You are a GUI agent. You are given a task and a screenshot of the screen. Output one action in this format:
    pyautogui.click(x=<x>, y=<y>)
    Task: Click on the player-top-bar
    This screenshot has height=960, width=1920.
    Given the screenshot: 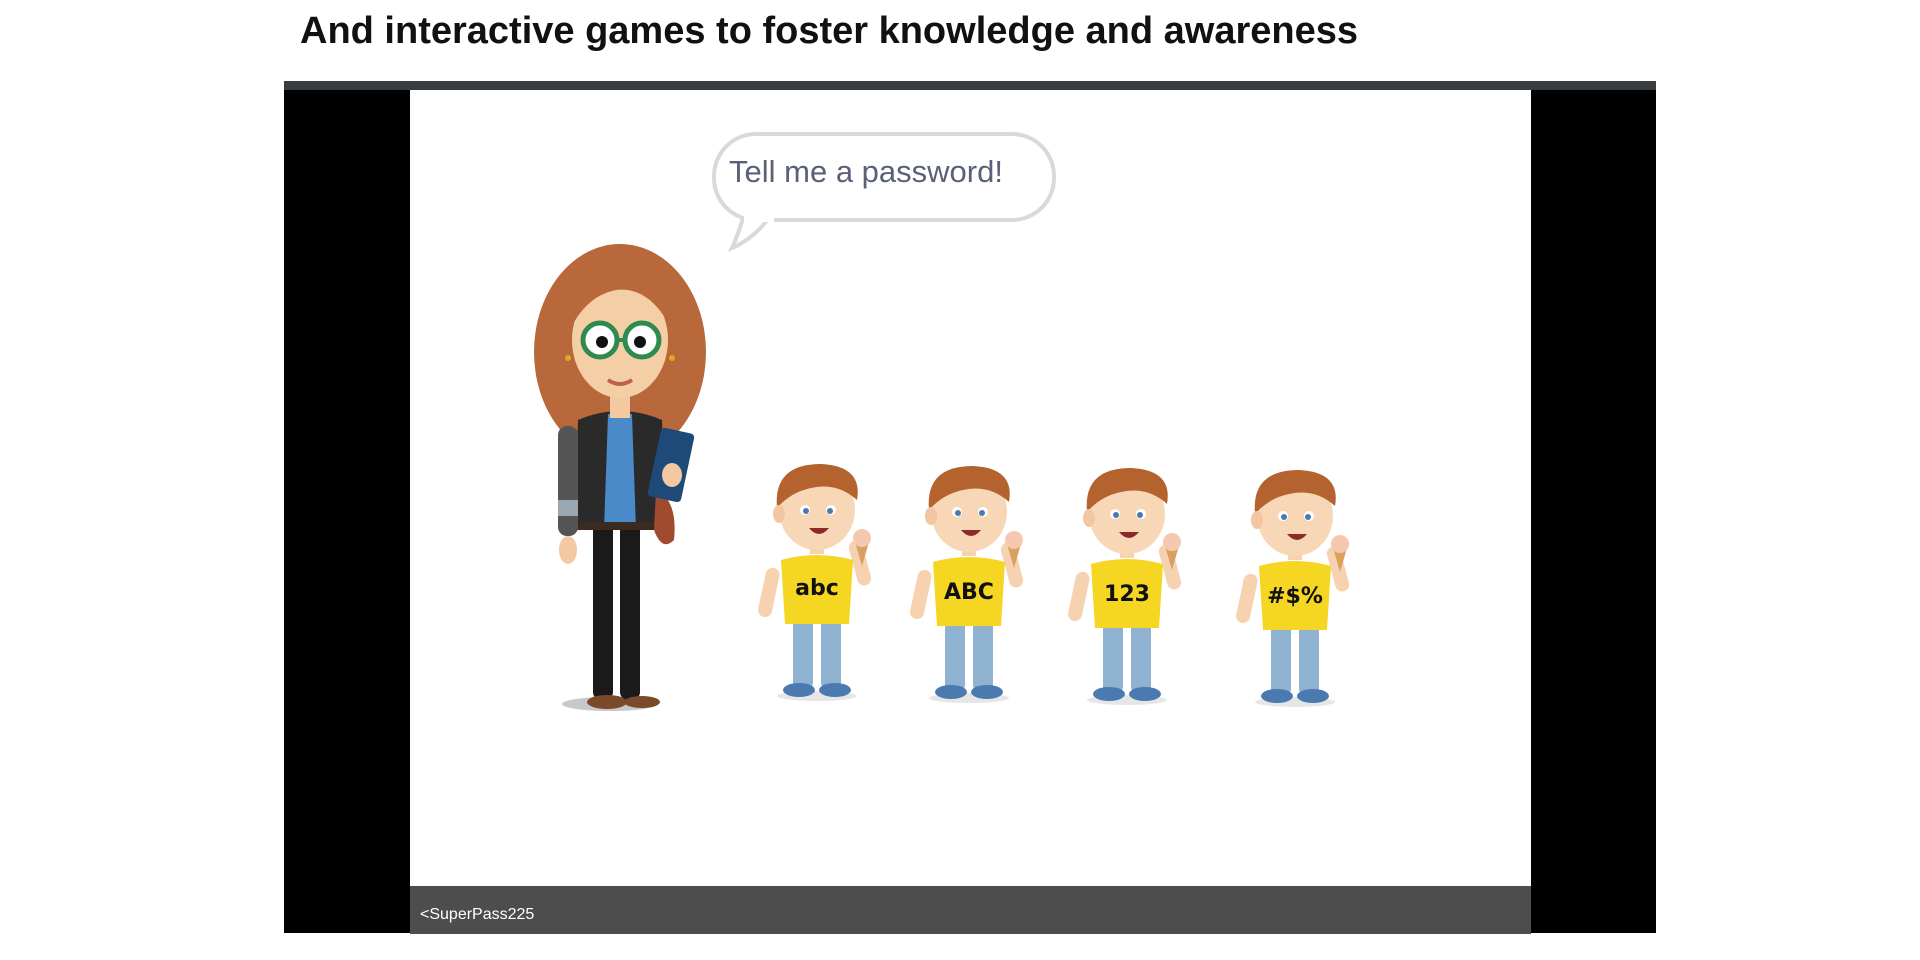 What is the action you would take?
    pyautogui.click(x=970, y=85)
    